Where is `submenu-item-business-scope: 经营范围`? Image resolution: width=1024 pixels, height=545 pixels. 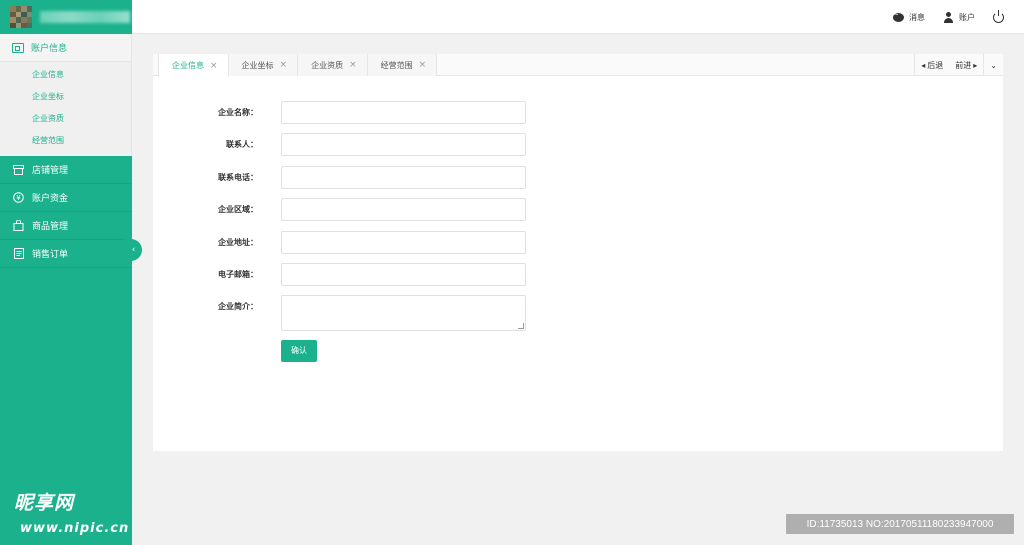
submenu-item-business-scope: 经营范围 is located at coordinates (65, 141).